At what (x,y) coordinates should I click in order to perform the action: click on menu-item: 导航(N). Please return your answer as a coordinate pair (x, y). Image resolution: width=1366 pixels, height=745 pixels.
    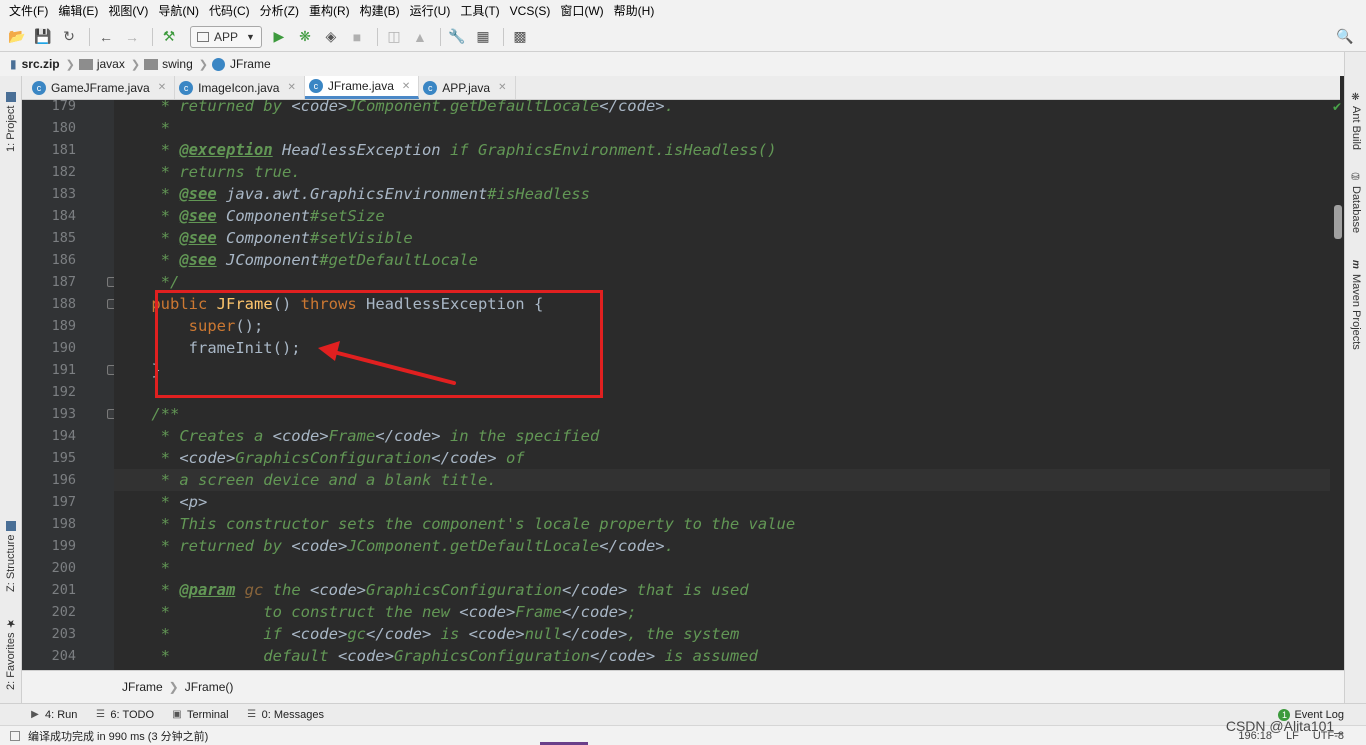
    Looking at the image, I should click on (178, 11).